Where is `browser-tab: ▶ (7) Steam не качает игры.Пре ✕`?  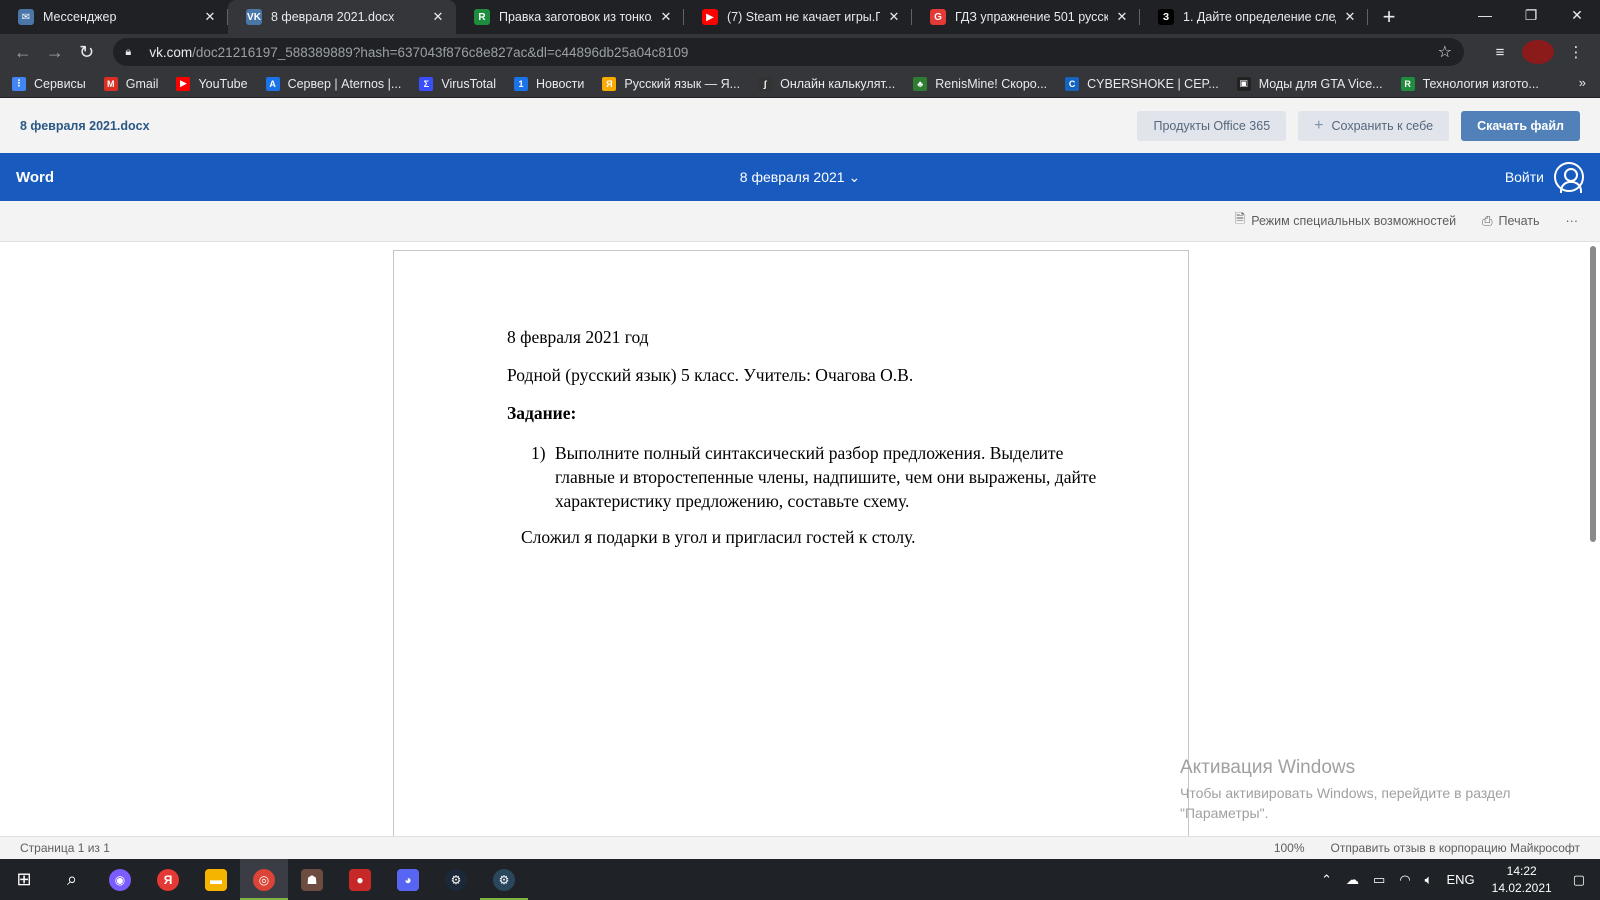
browser-tab: ▶ (7) Steam не качает игры.Пре ✕ is located at coordinates (798, 17).